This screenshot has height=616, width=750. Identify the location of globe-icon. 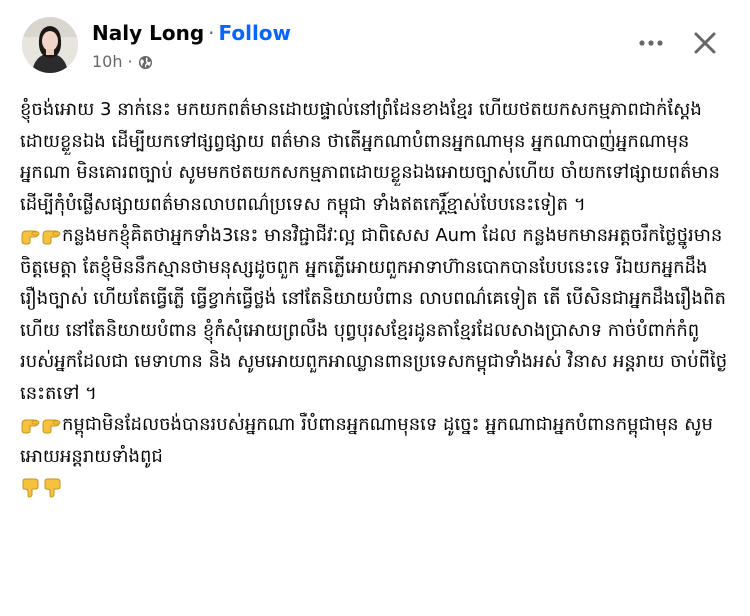
(145, 62).